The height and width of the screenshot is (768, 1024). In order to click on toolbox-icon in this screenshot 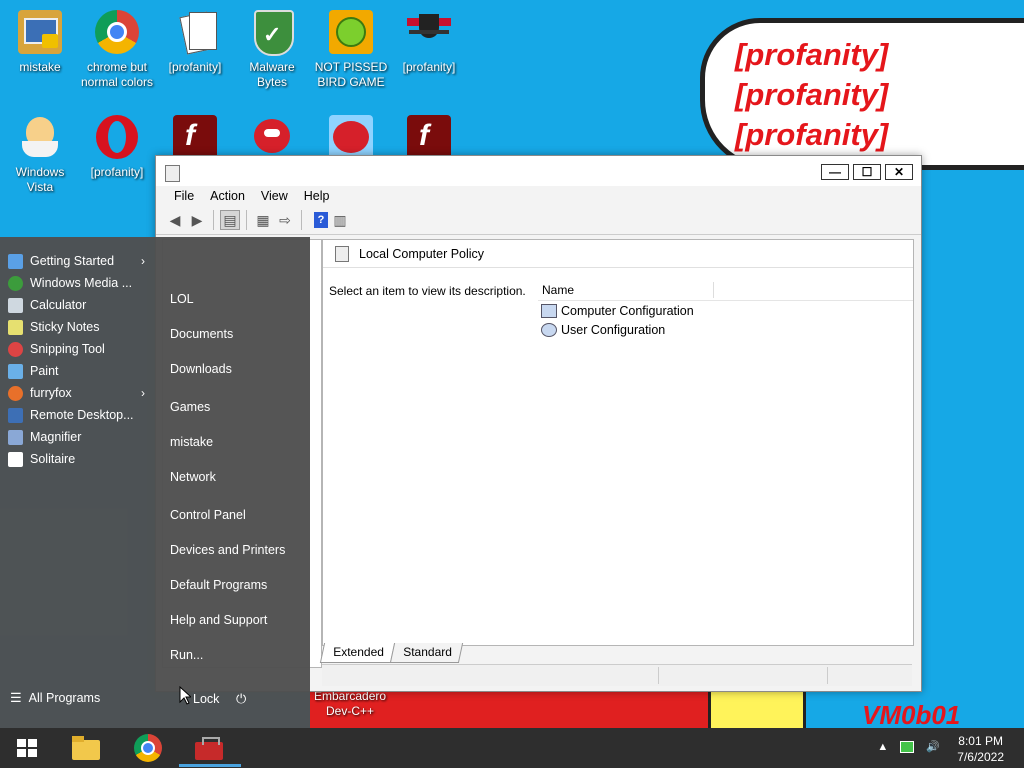, I will do `click(209, 748)`.